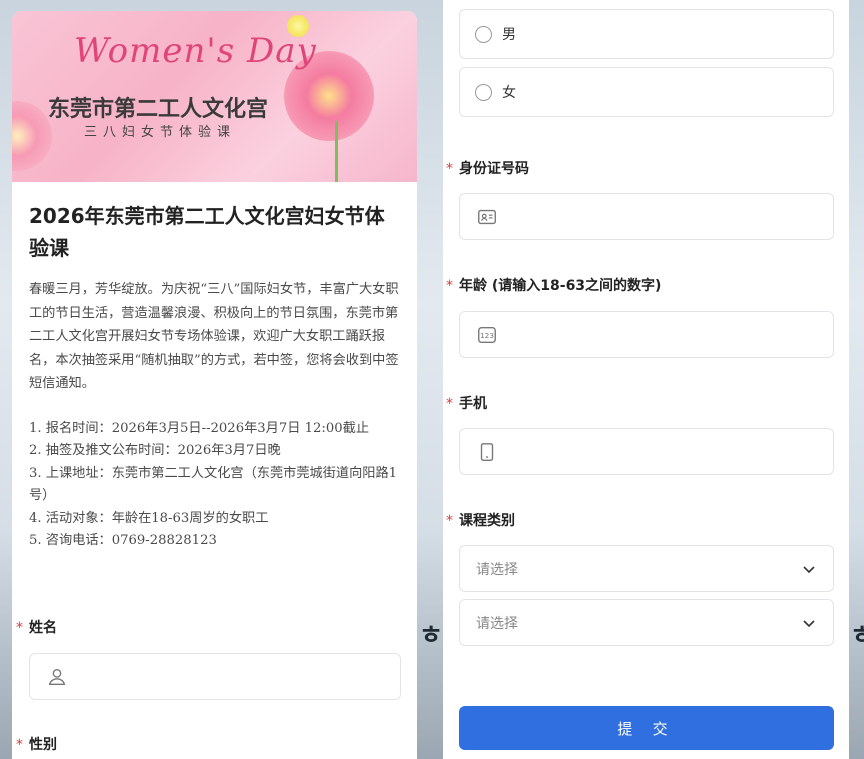 The width and height of the screenshot is (864, 759). Describe the element at coordinates (646, 568) in the screenshot. I see `course-select-primary: 请选择` at that location.